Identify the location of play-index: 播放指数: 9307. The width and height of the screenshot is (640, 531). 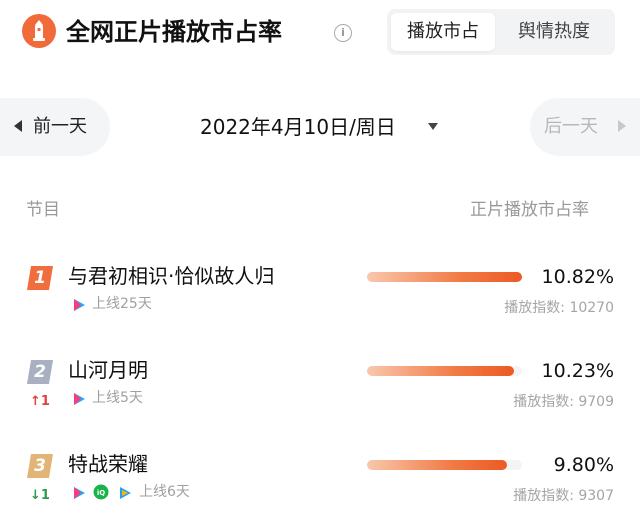
(563, 496).